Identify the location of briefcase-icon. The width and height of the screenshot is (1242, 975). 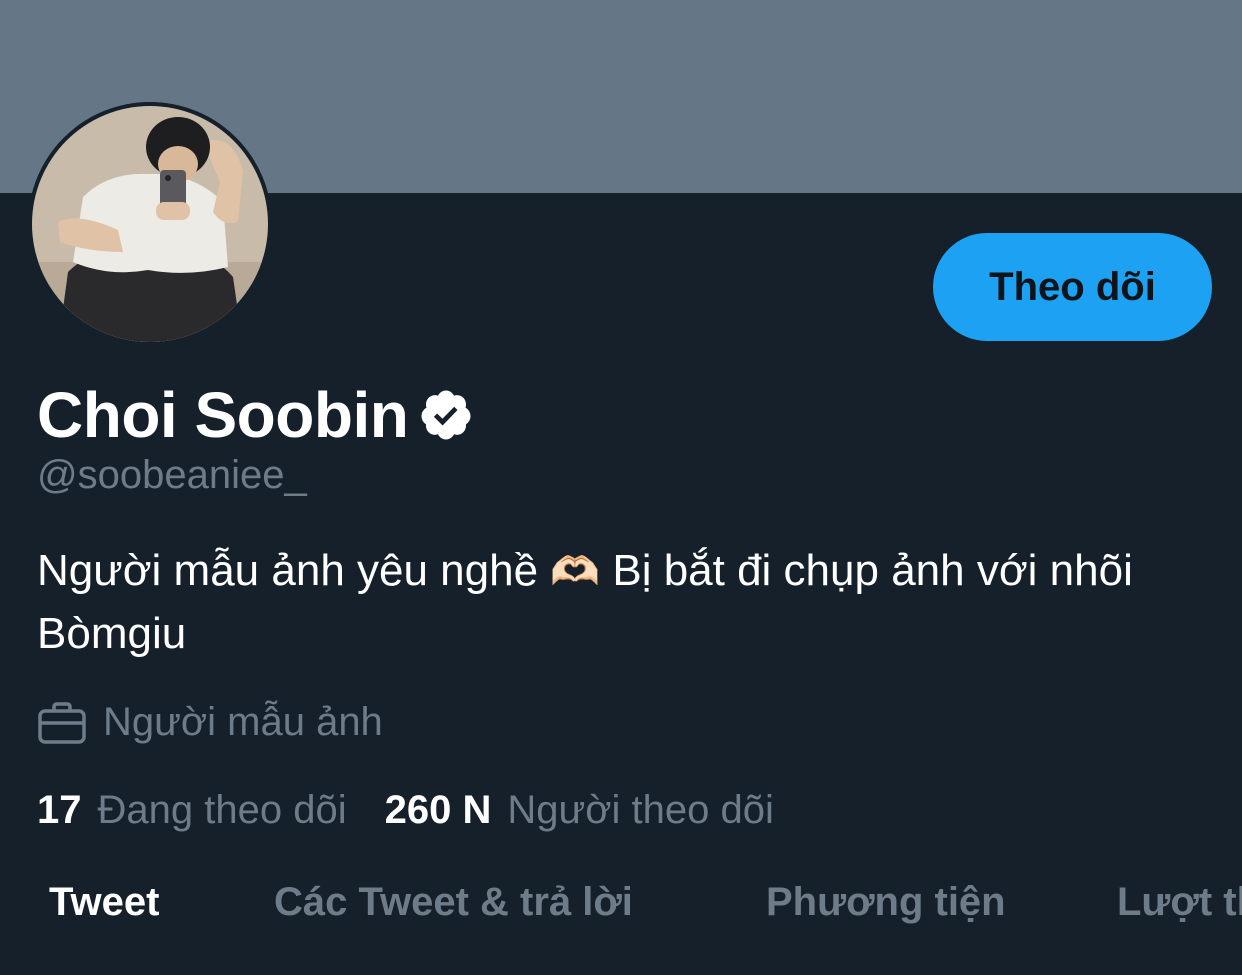
(62, 722).